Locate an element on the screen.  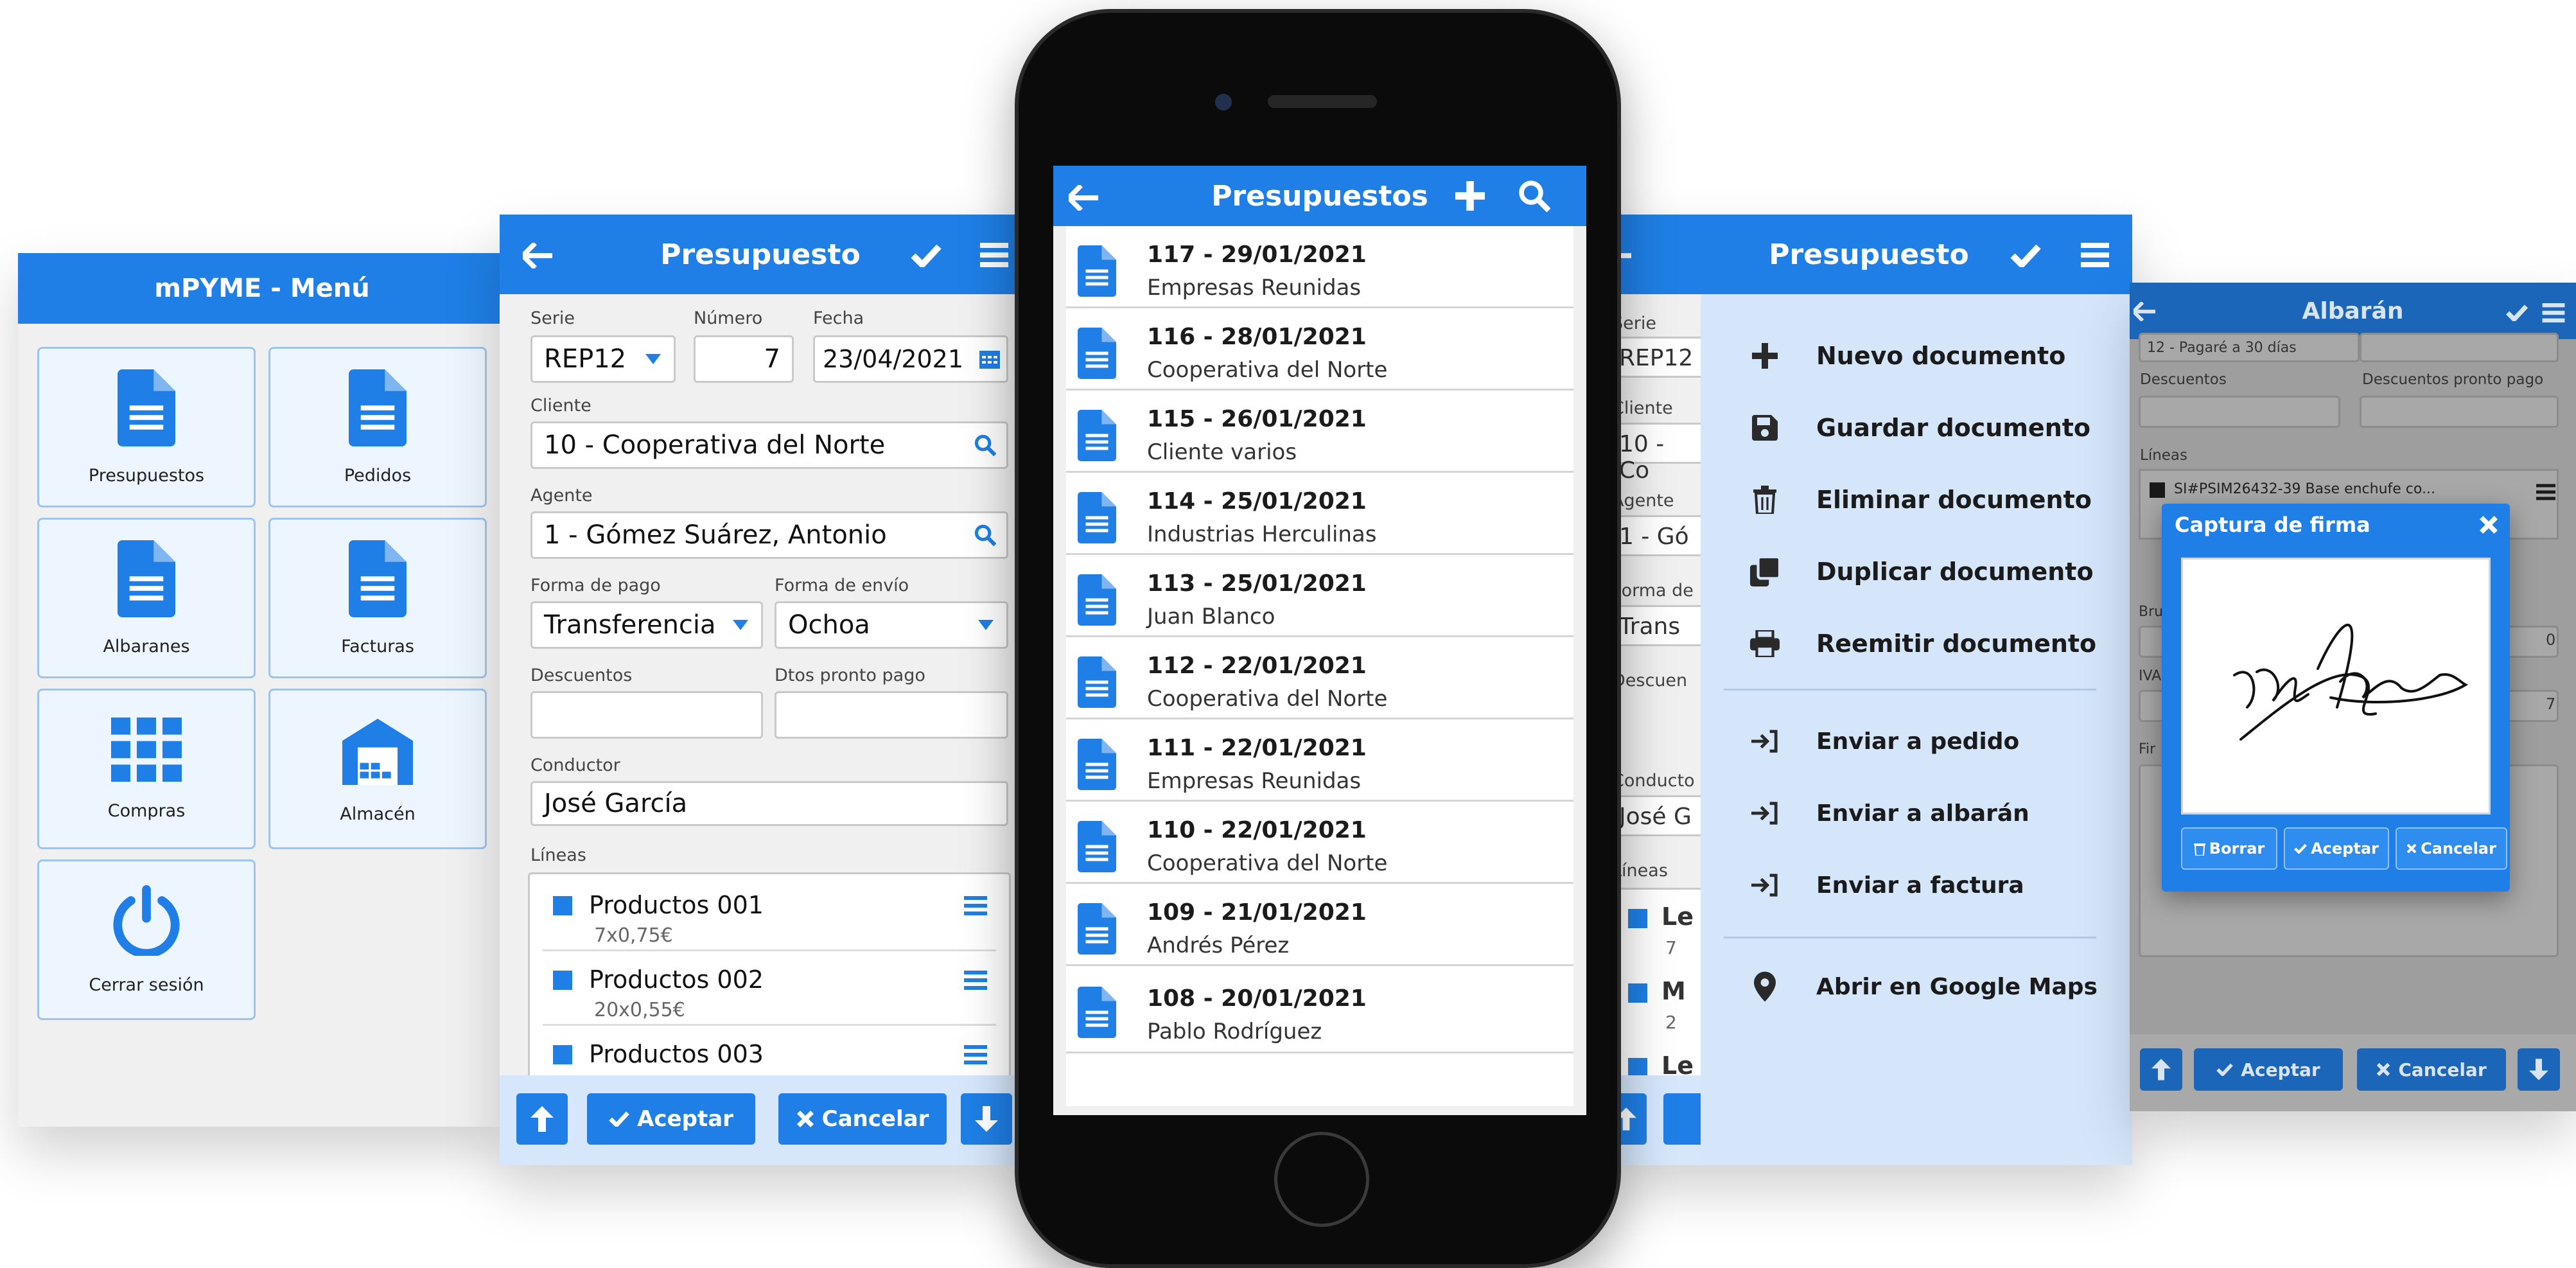
tile-compras: Compras is located at coordinates (146, 769).